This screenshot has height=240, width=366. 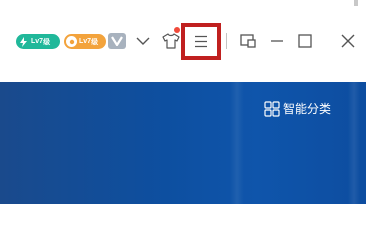 I want to click on titlebar-divider, so click(x=226, y=41).